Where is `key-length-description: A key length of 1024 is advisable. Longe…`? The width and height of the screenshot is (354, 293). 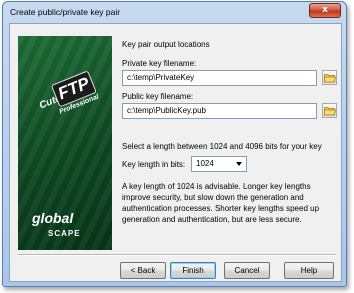
key-length-description: A key length of 1024 is advisable. Longe… is located at coordinates (221, 203).